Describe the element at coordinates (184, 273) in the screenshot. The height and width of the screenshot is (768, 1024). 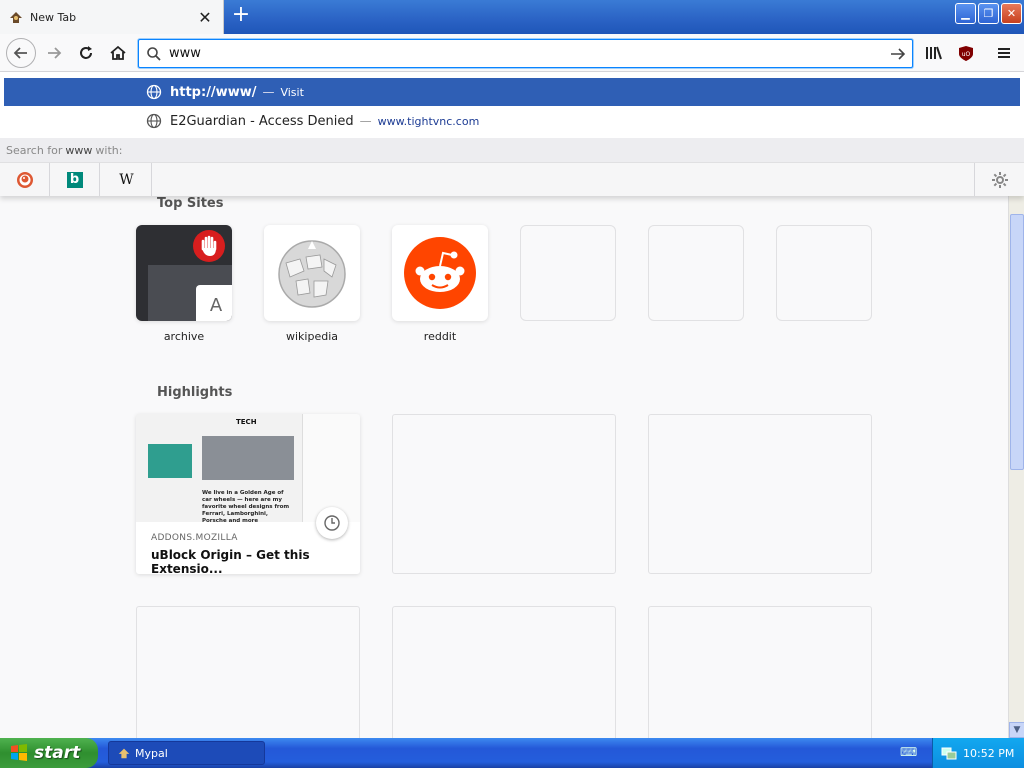
I see `archive-tile: A` at that location.